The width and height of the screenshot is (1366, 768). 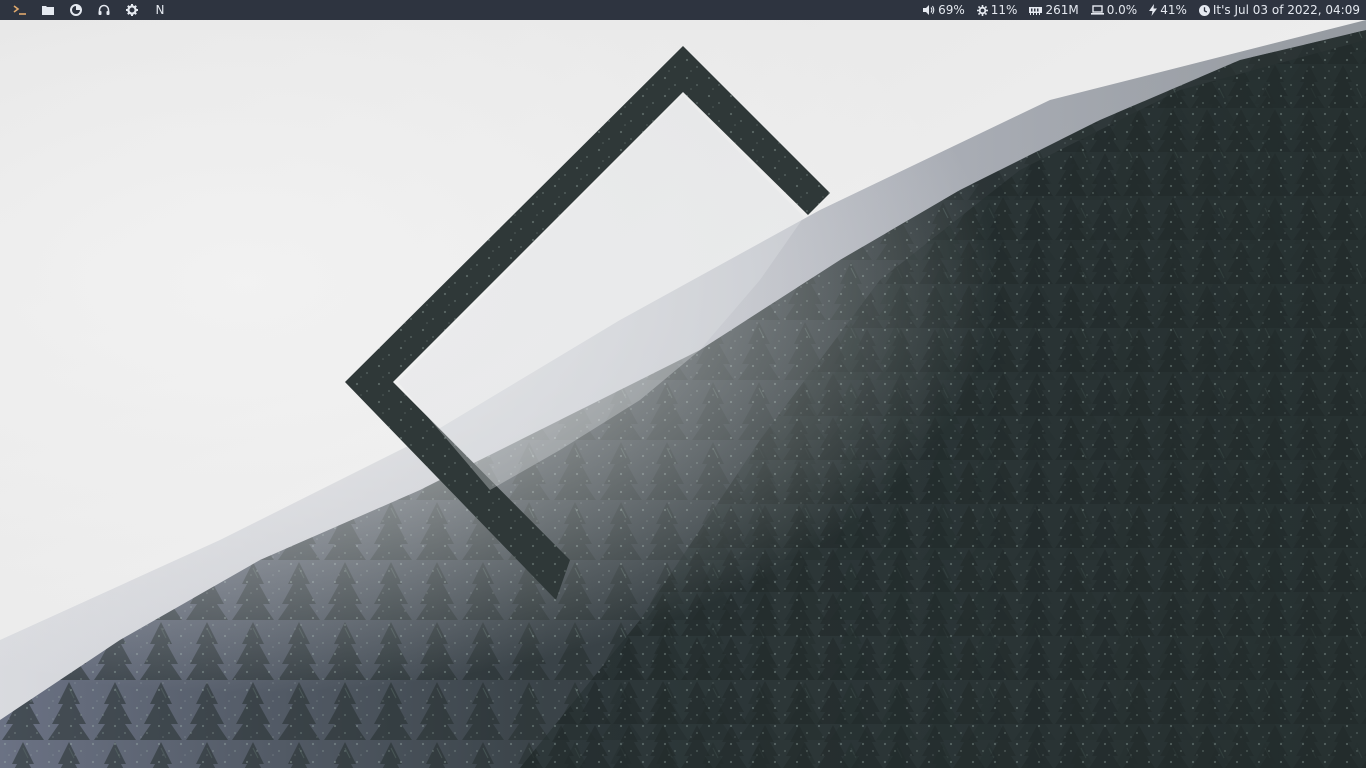 What do you see at coordinates (1173, 10) in the screenshot?
I see `battery-value: 41%` at bounding box center [1173, 10].